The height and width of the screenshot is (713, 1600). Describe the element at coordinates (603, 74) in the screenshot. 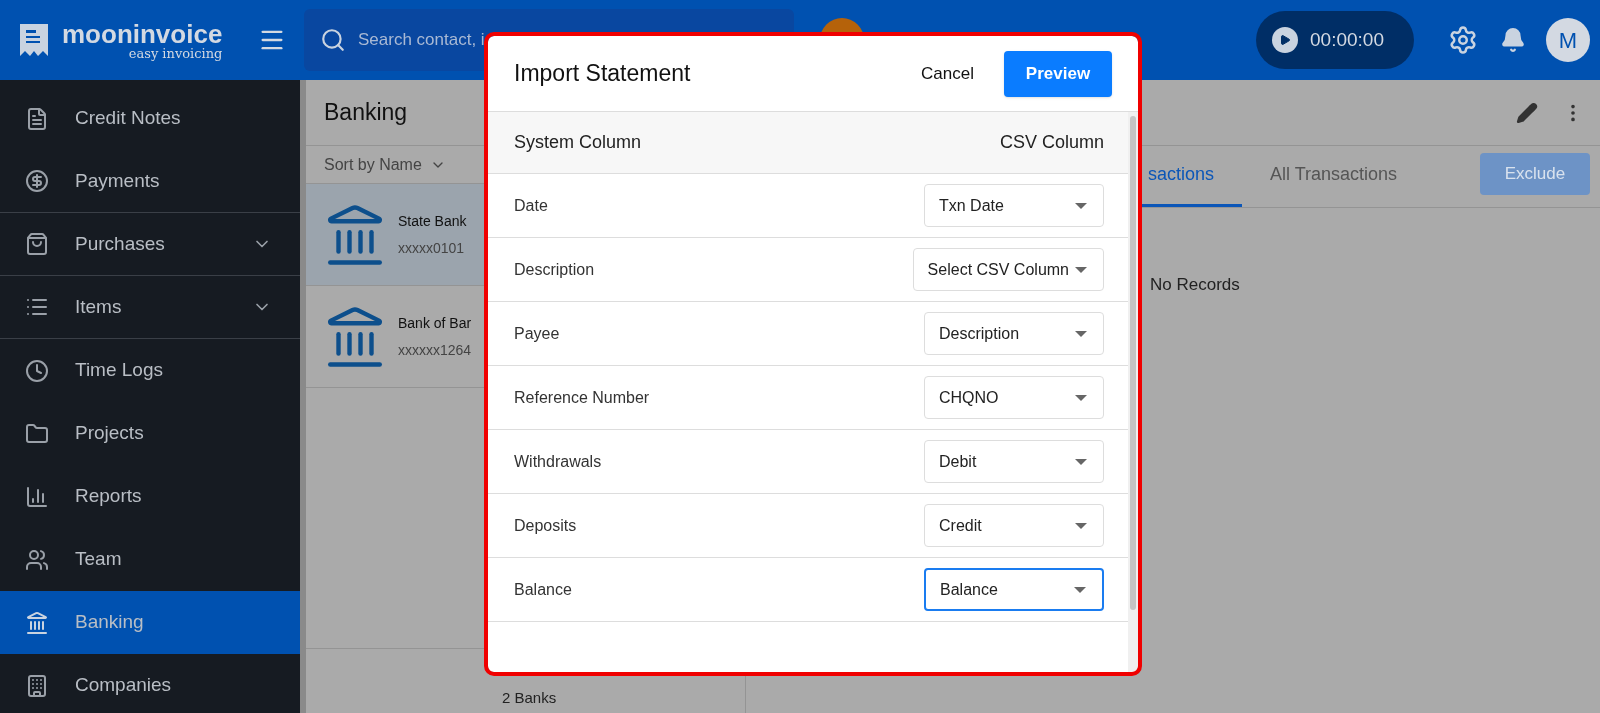

I see `dialog-title: Import Statement` at that location.